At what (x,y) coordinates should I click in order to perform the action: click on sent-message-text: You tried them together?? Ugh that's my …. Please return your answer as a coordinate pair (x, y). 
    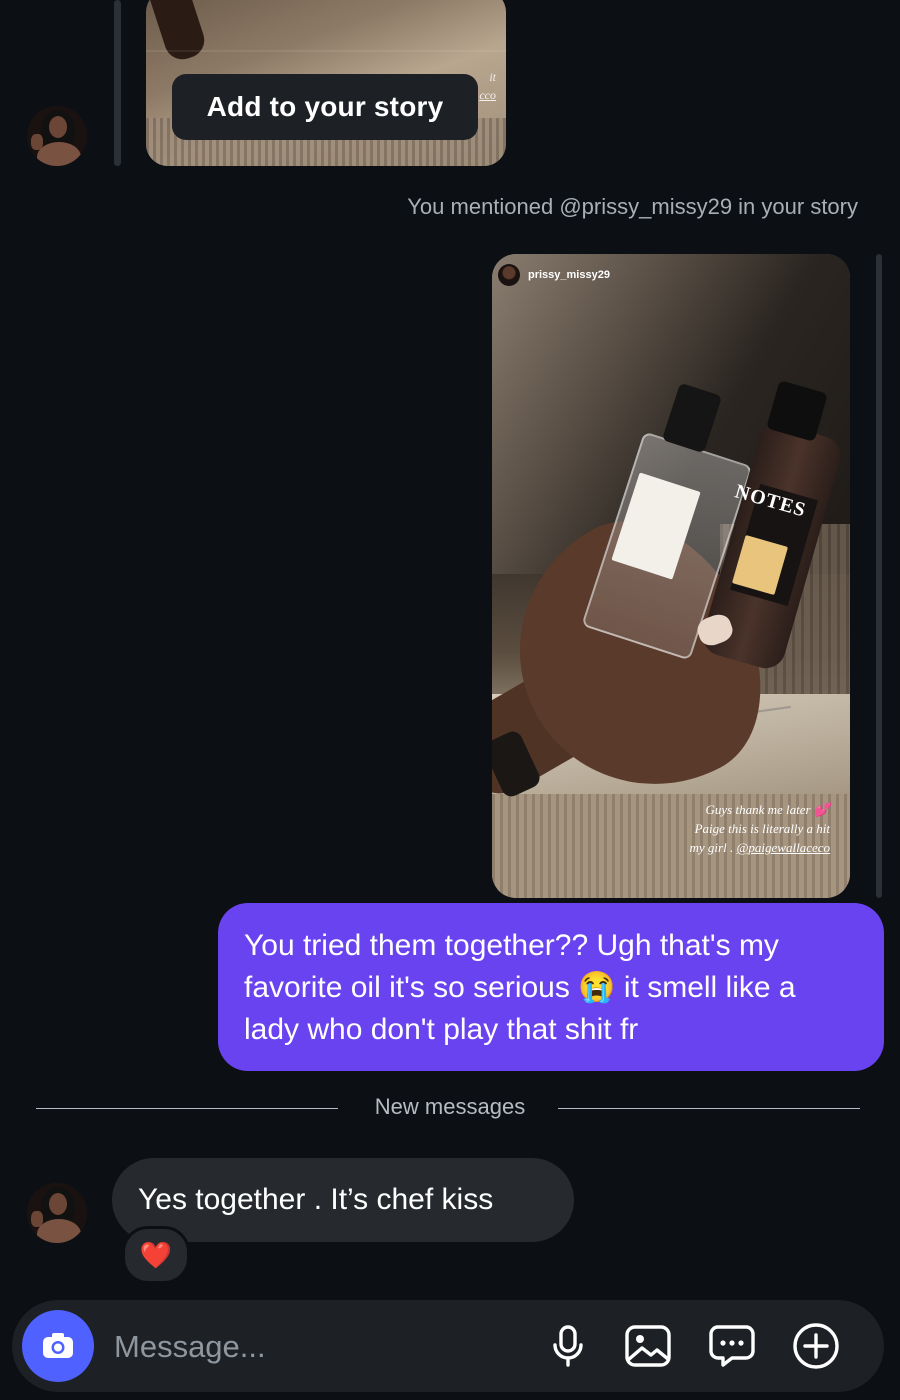
    Looking at the image, I should click on (520, 987).